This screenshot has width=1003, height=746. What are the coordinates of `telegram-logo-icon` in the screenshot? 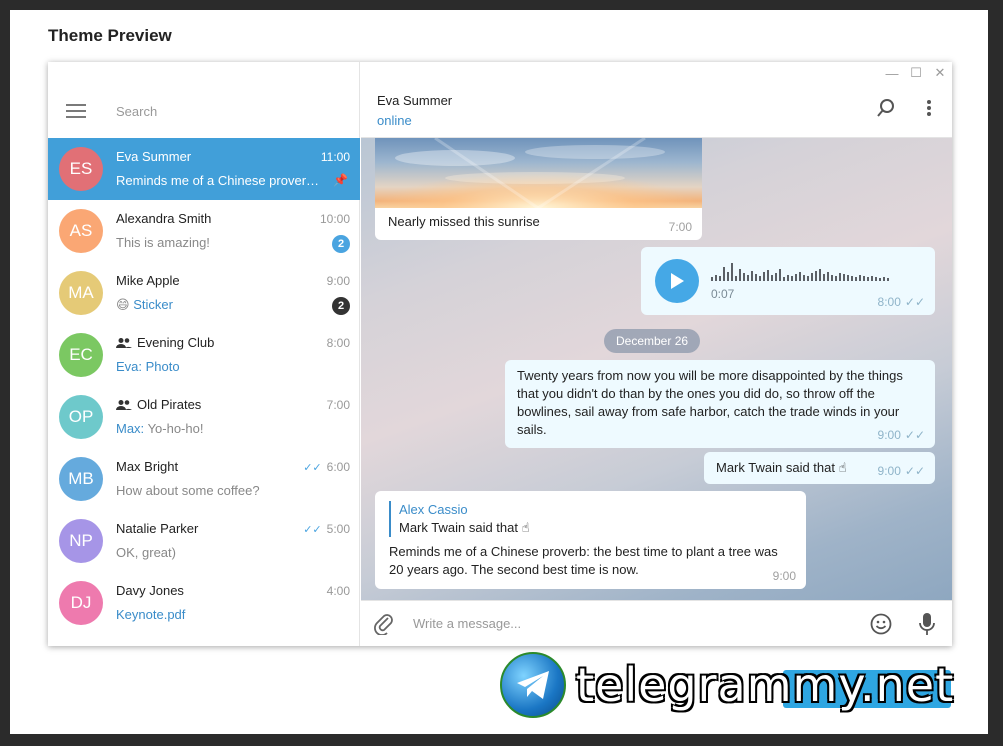 It's located at (533, 685).